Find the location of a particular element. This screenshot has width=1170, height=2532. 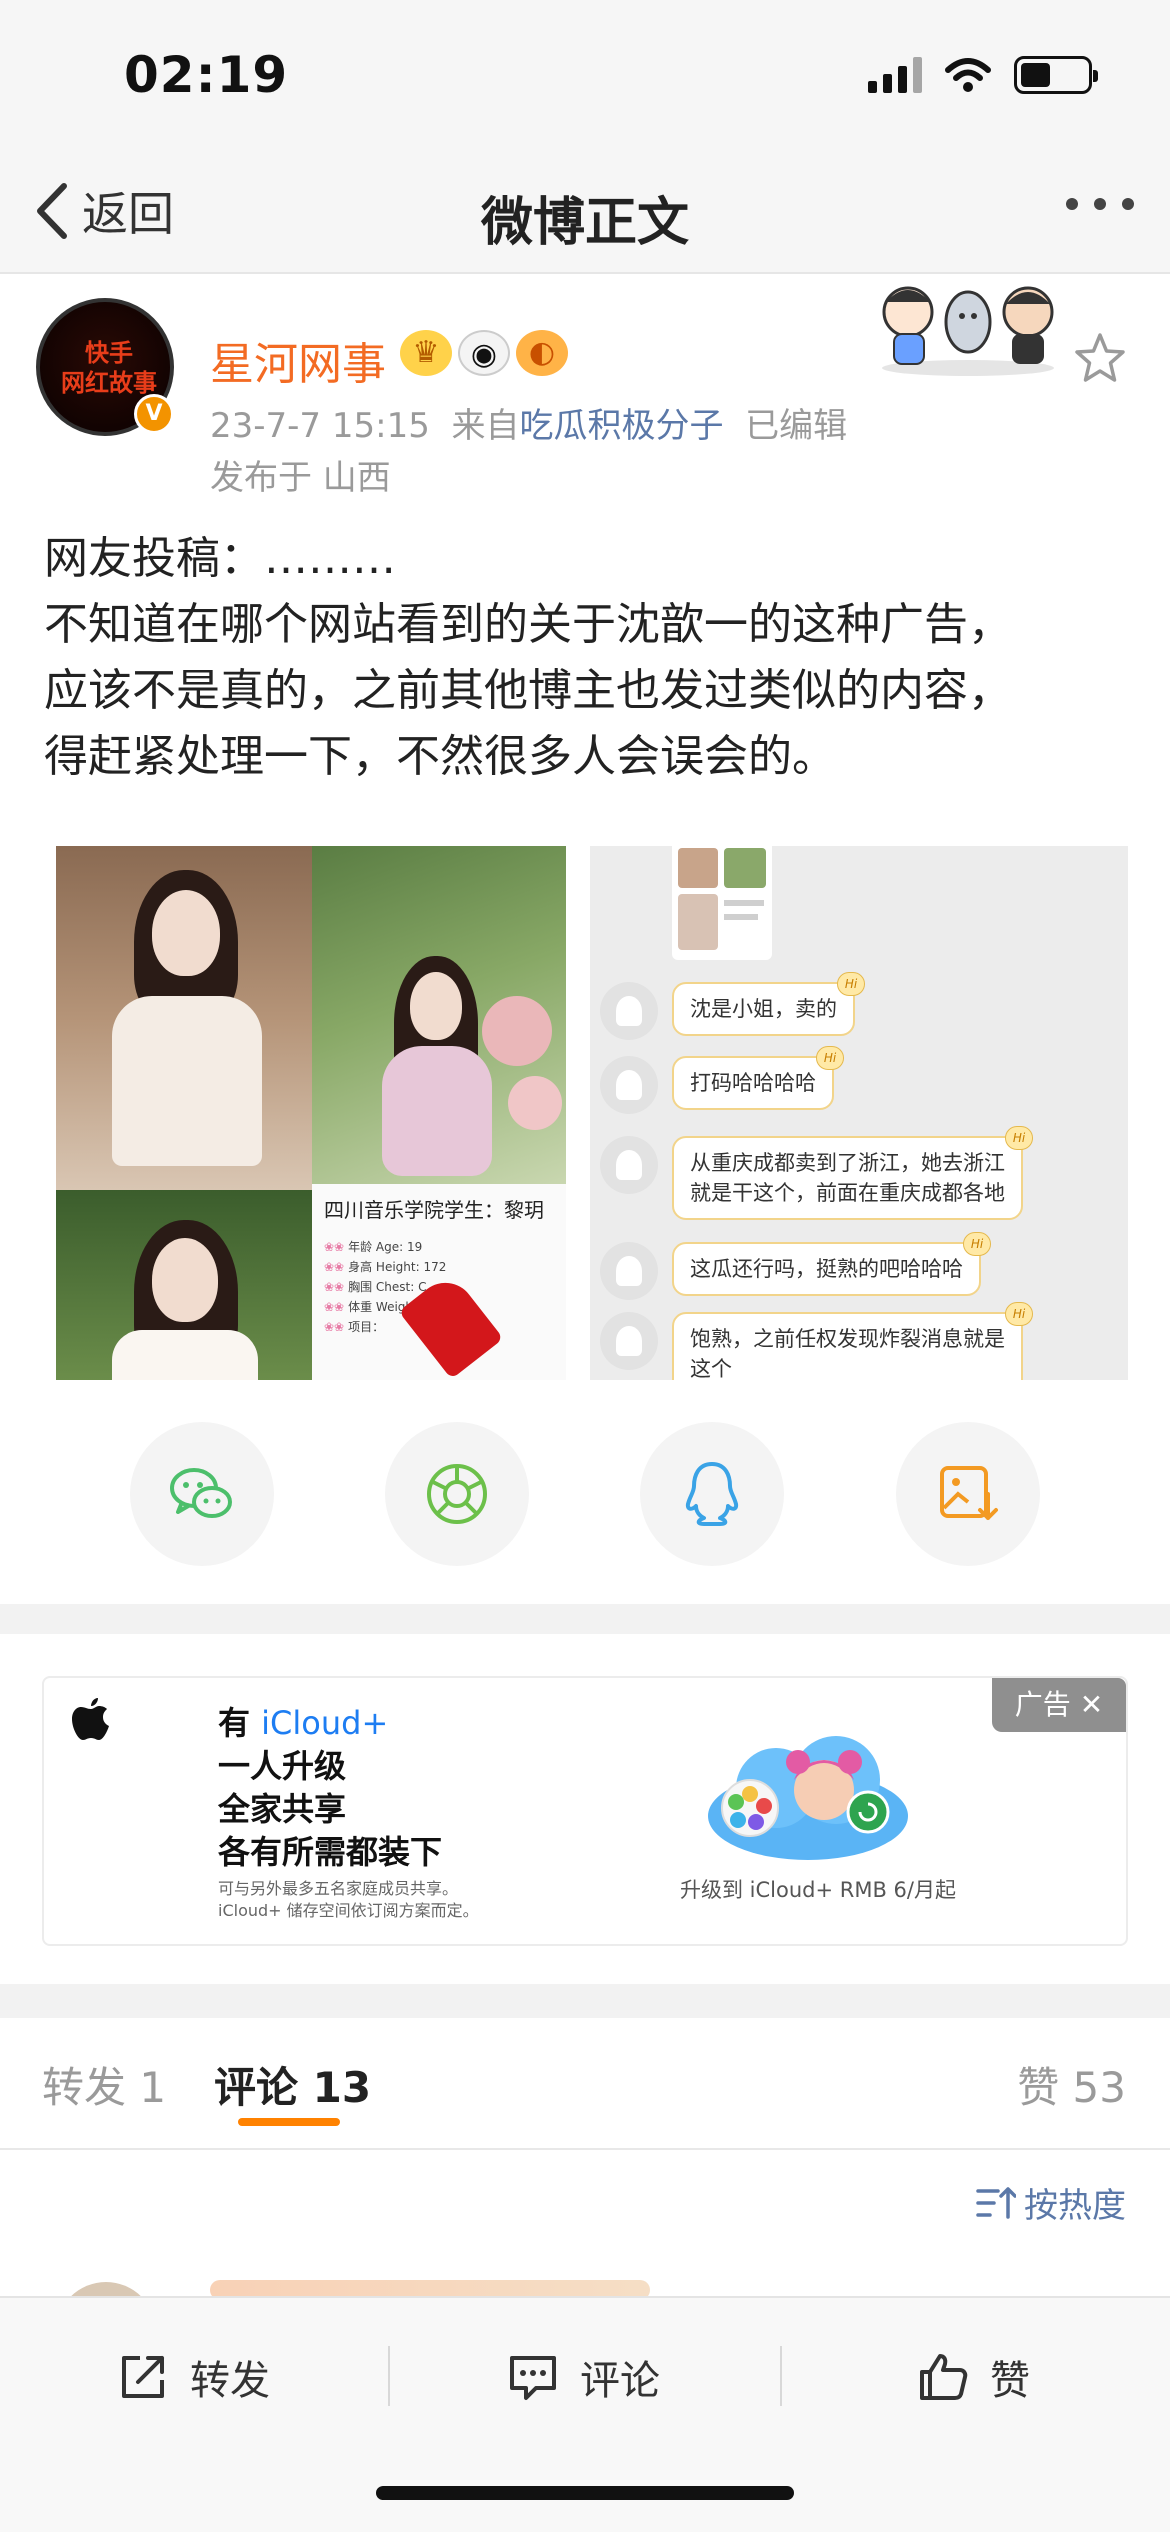

profile-line: ❀❀ 身高 Height: 172 is located at coordinates (385, 1267).